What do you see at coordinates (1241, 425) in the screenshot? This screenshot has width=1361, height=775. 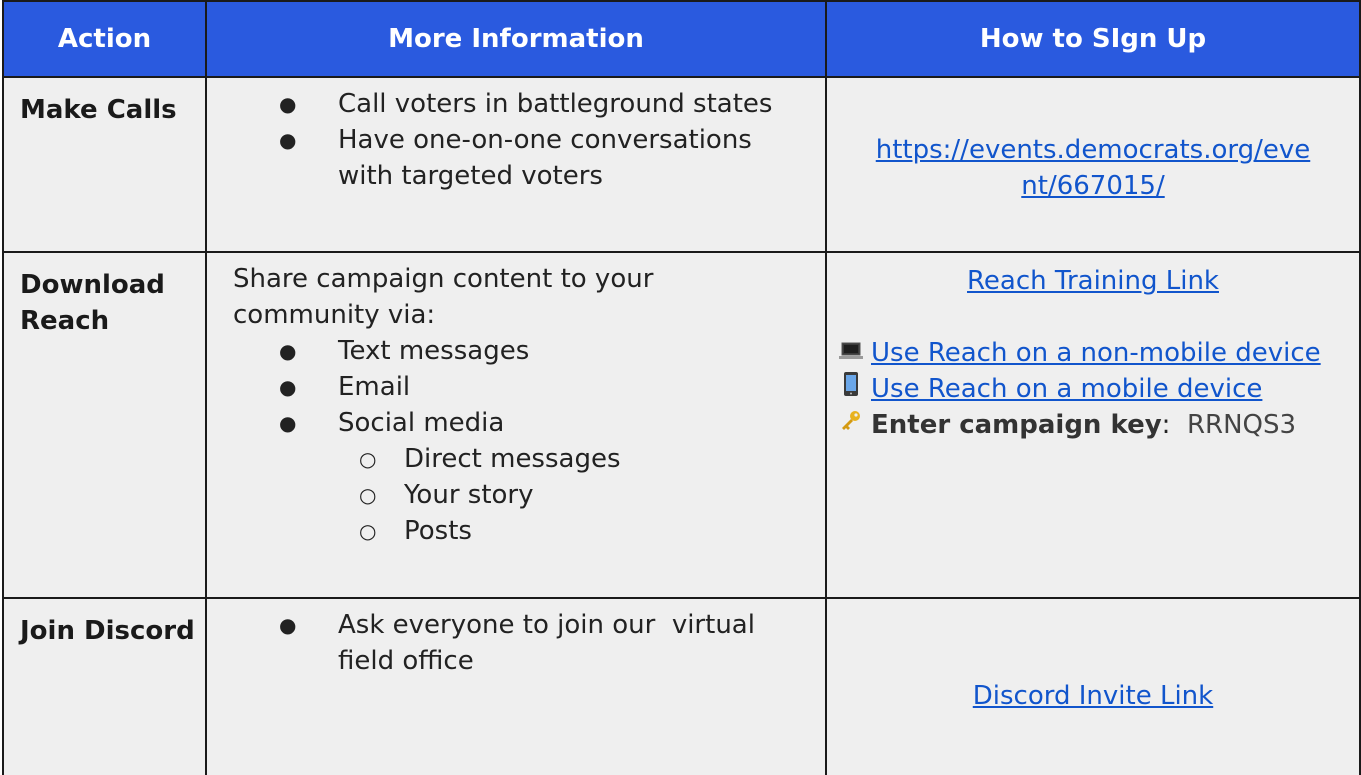 I see `campaign-key-value: RRNQS3` at bounding box center [1241, 425].